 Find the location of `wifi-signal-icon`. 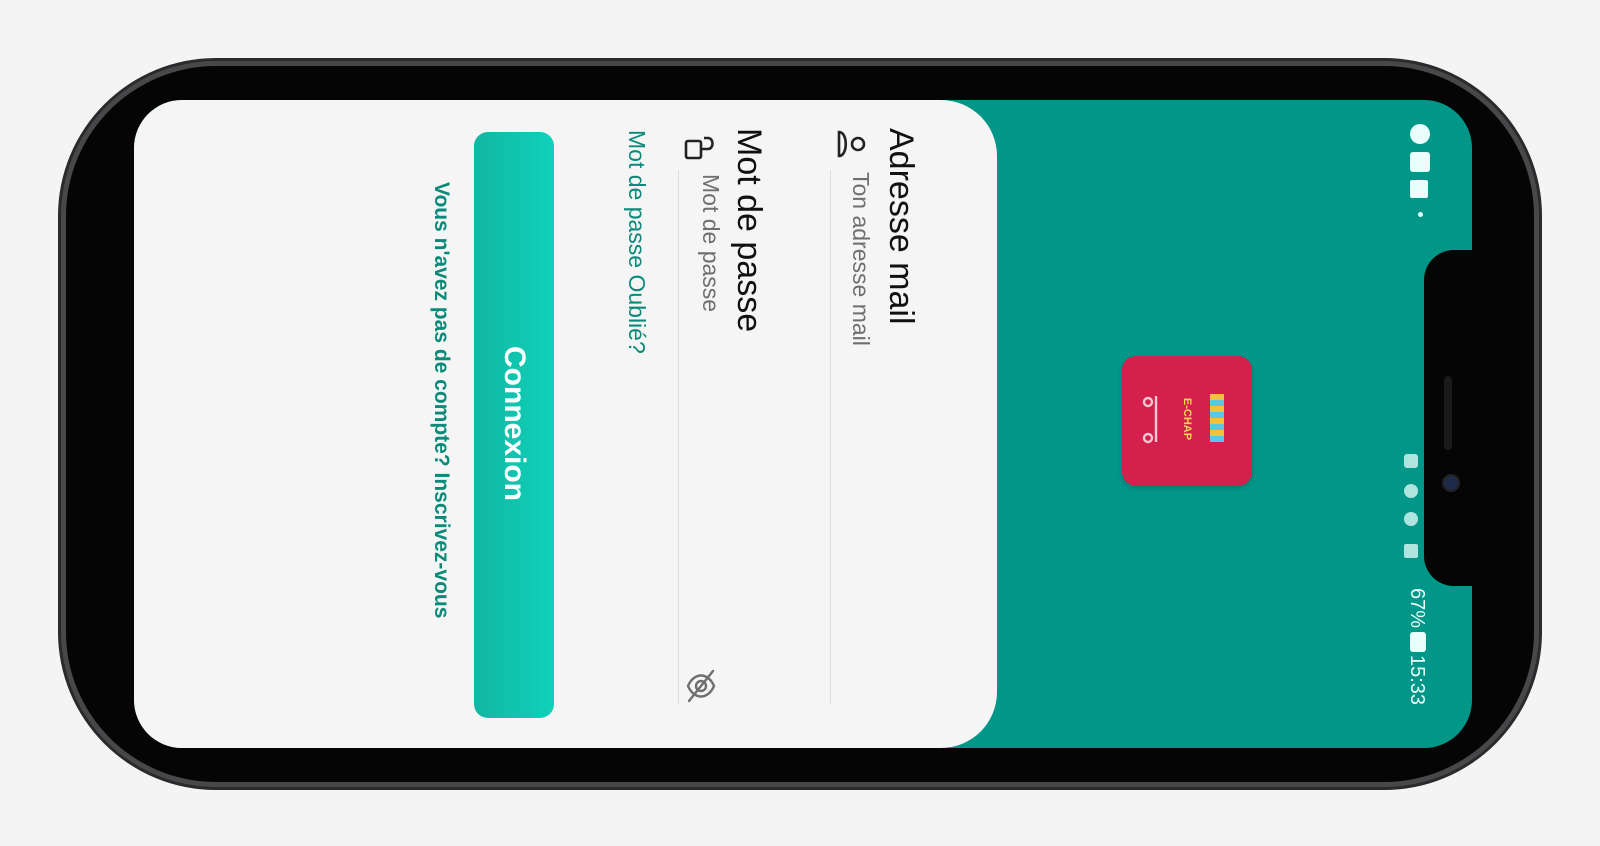

wifi-signal-icon is located at coordinates (1411, 551).